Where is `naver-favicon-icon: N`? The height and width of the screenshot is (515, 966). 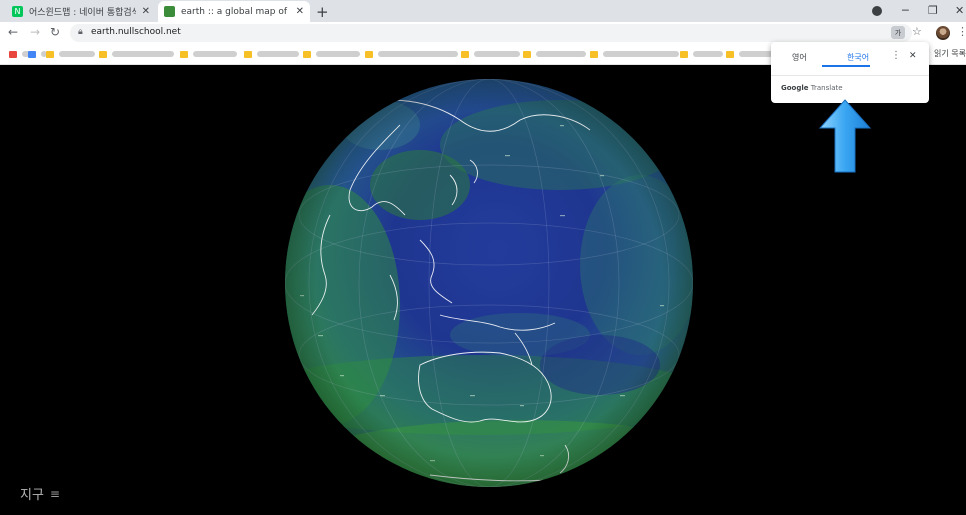 naver-favicon-icon: N is located at coordinates (17, 11).